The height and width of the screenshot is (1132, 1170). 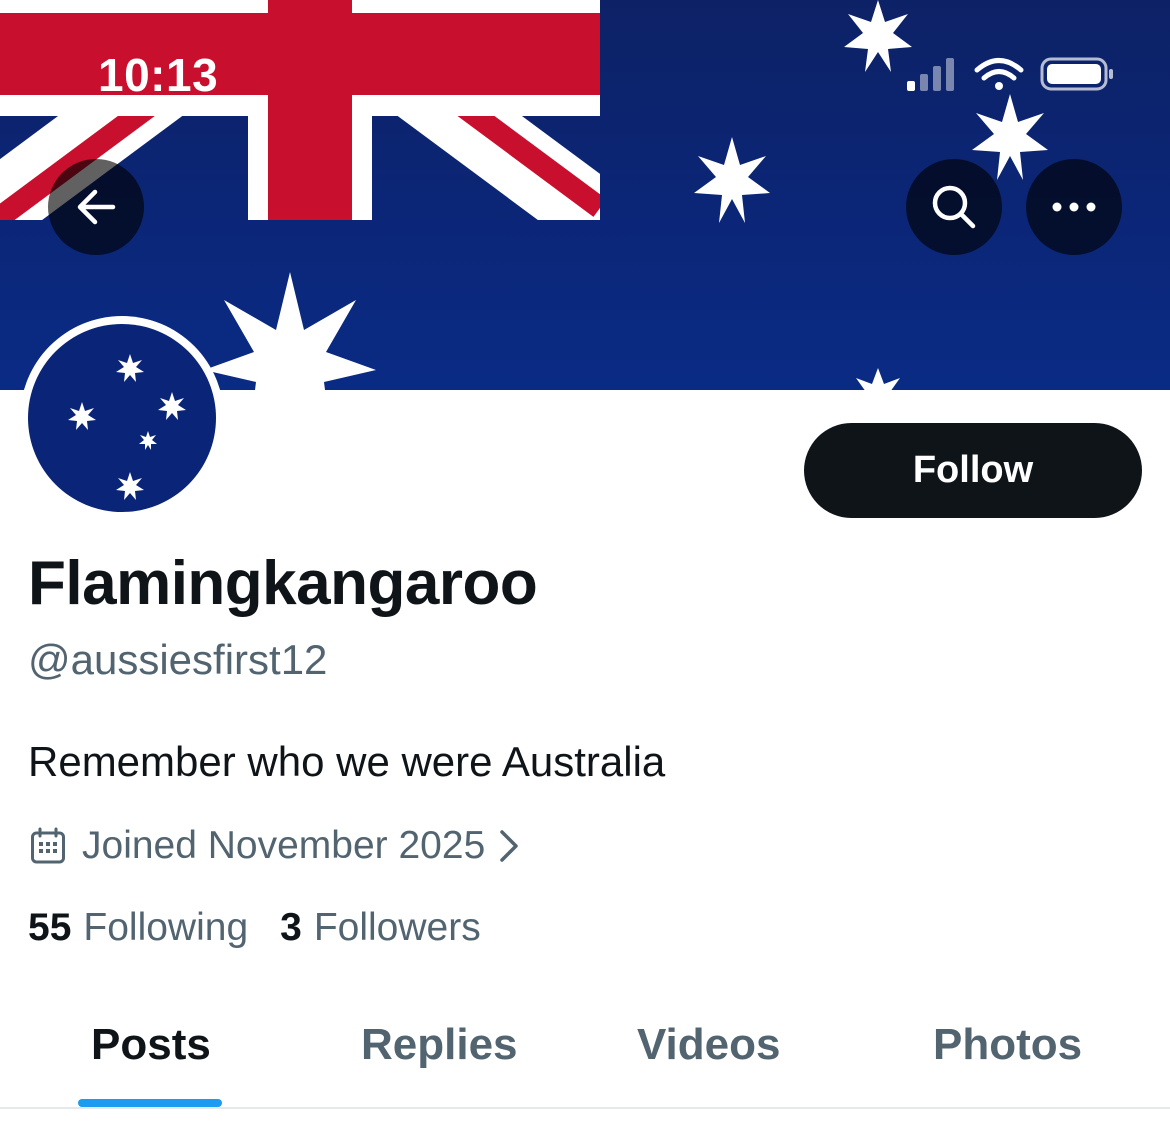 I want to click on more-options-button, so click(x=1074, y=207).